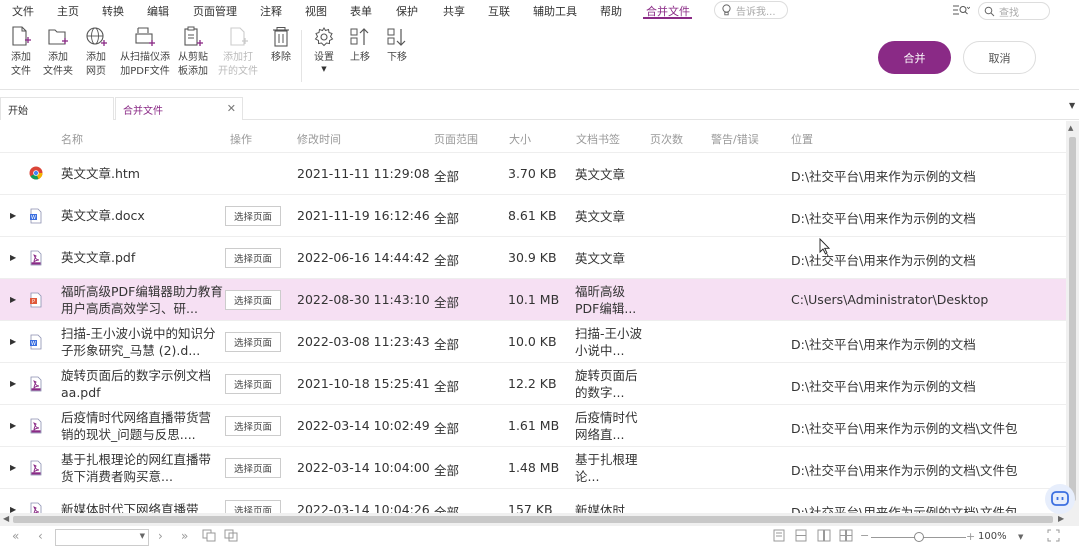  Describe the element at coordinates (1020, 537) in the screenshot. I see `zoom-dropdown-icon: ▼` at that location.